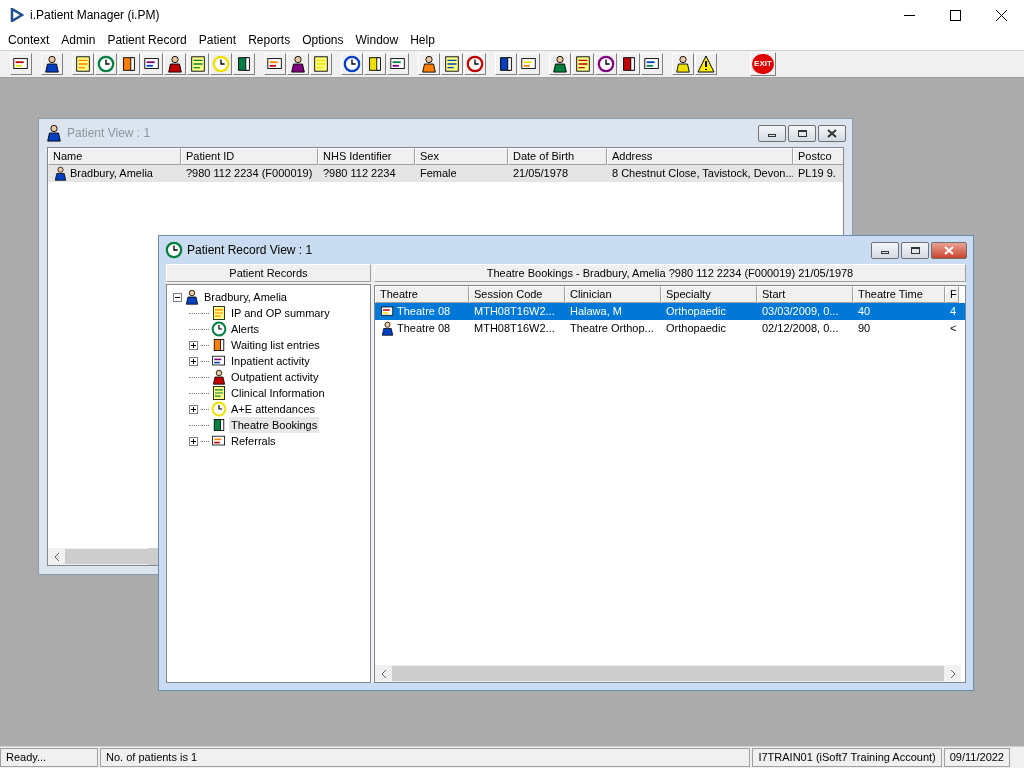 This screenshot has width=1024, height=768. I want to click on column-header: F, so click(952, 294).